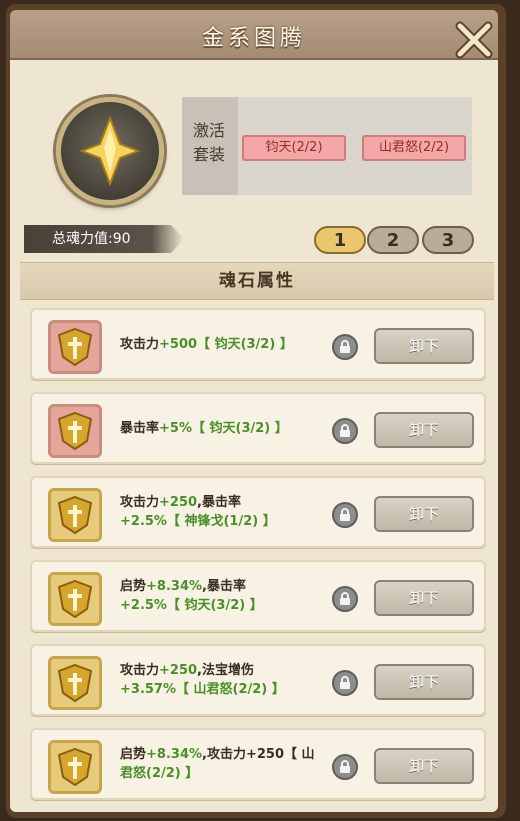  What do you see at coordinates (340, 240) in the screenshot?
I see `tab-1: 1` at bounding box center [340, 240].